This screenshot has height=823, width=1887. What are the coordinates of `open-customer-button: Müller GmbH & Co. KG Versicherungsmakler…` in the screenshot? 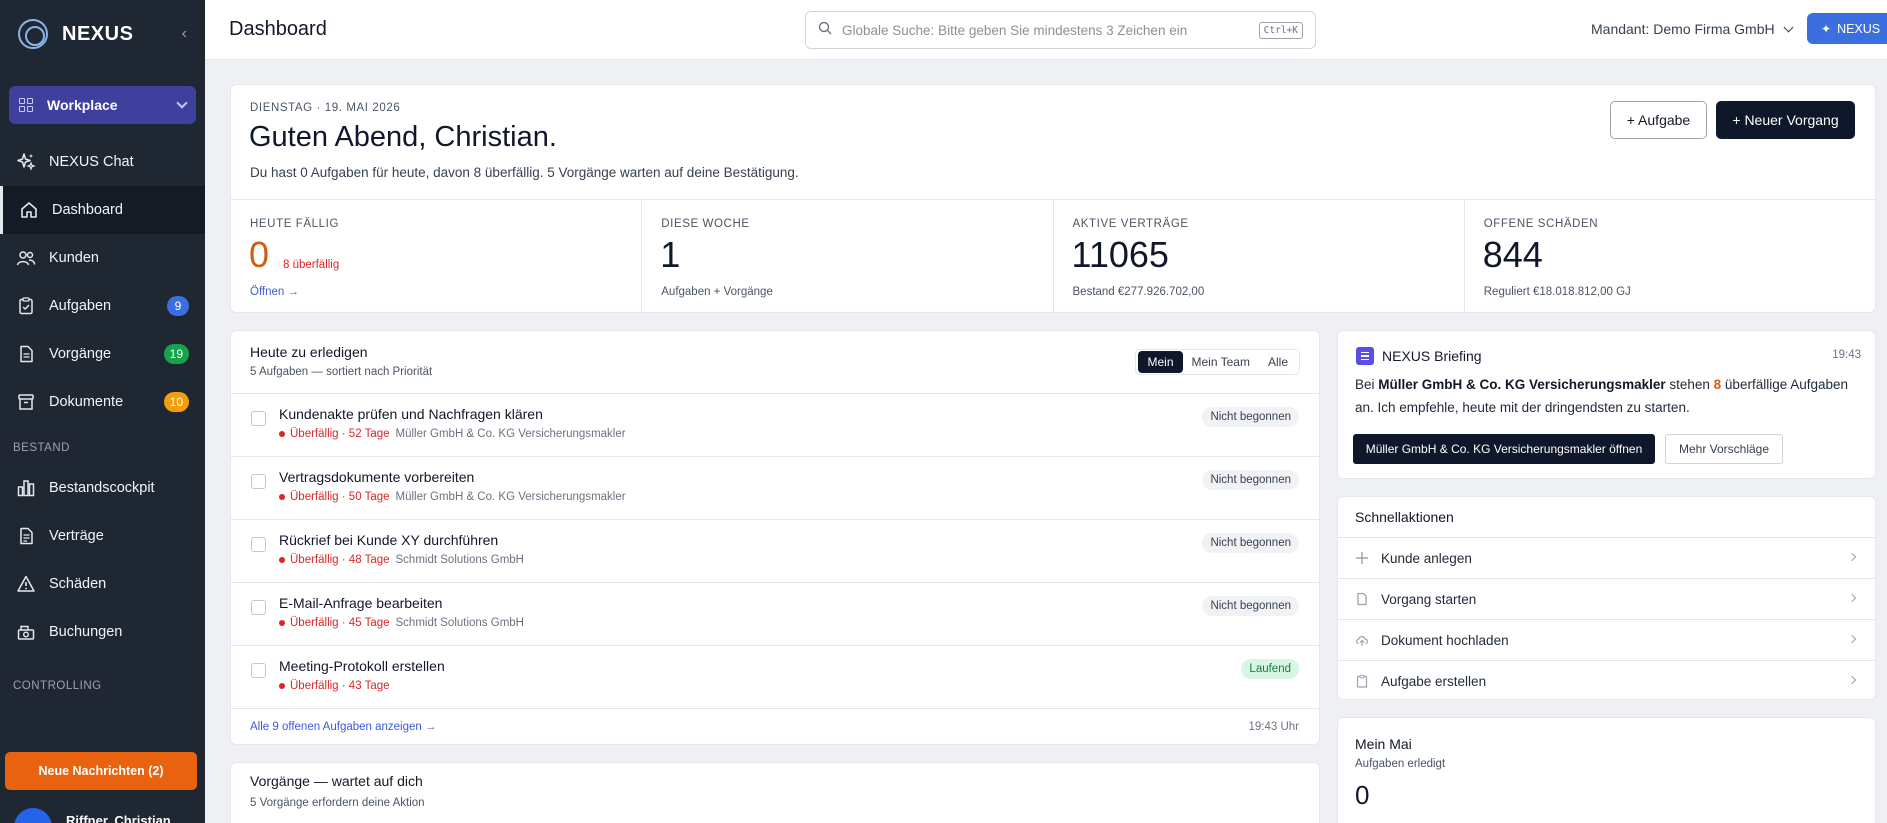 It's located at (1504, 449).